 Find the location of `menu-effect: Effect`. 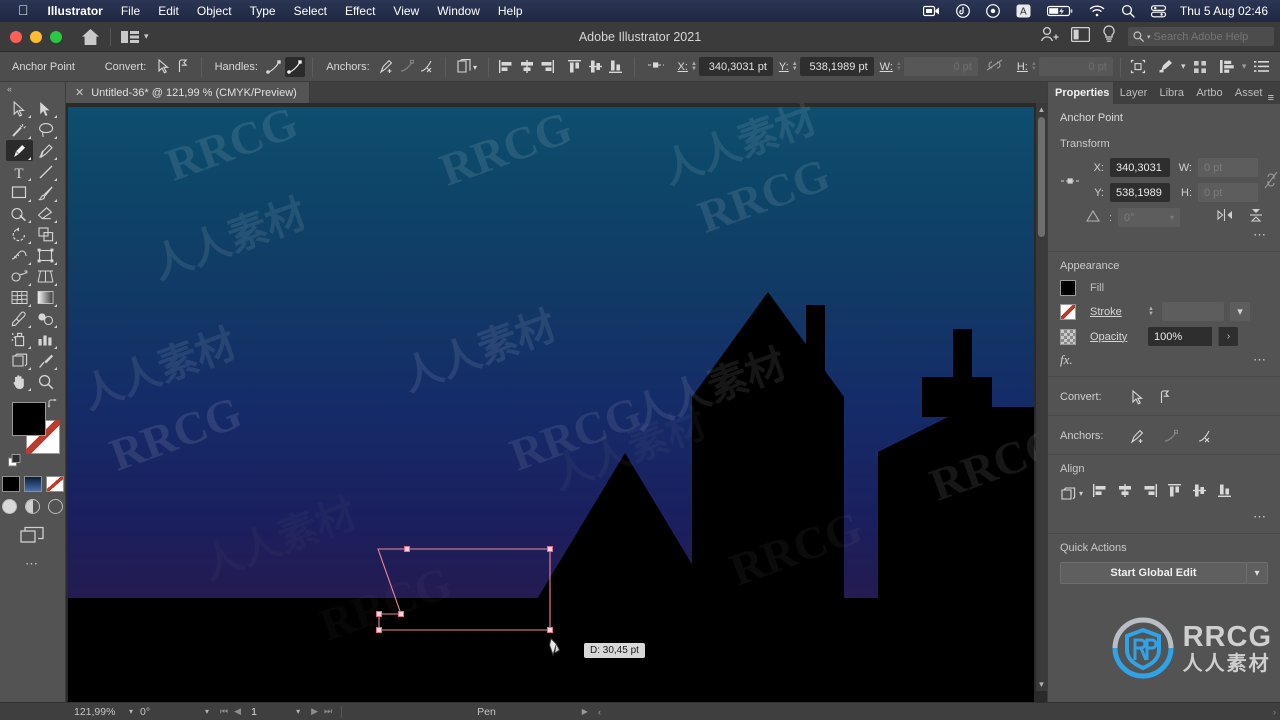

menu-effect: Effect is located at coordinates (360, 11).